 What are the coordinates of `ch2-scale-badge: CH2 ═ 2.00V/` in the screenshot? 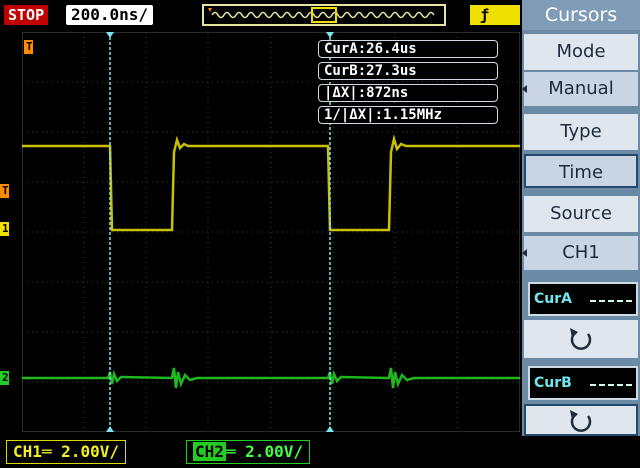 It's located at (248, 452).